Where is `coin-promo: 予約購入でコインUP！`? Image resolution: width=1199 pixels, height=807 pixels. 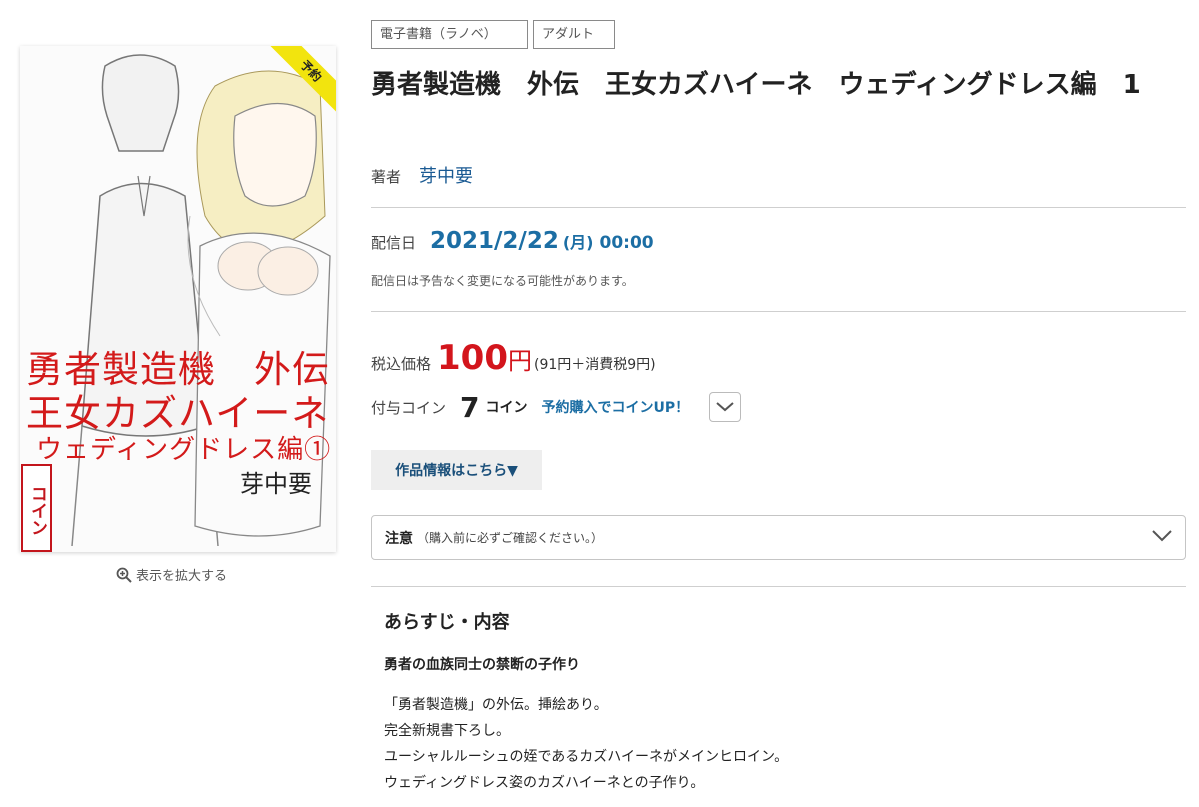 coin-promo: 予約購入でコインUP！ is located at coordinates (615, 408).